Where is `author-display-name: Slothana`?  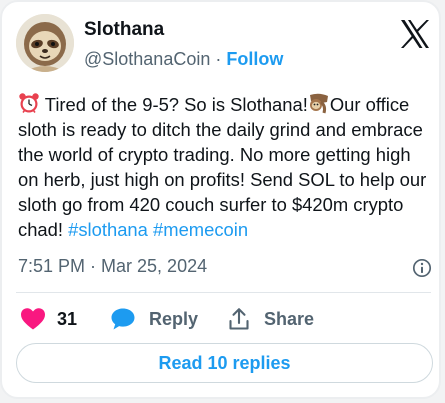
author-display-name: Slothana is located at coordinates (124, 30).